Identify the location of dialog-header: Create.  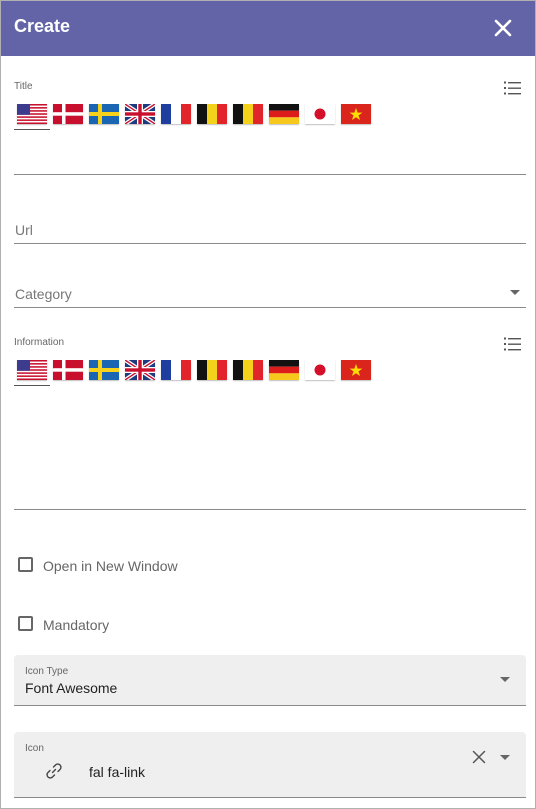
(268, 28).